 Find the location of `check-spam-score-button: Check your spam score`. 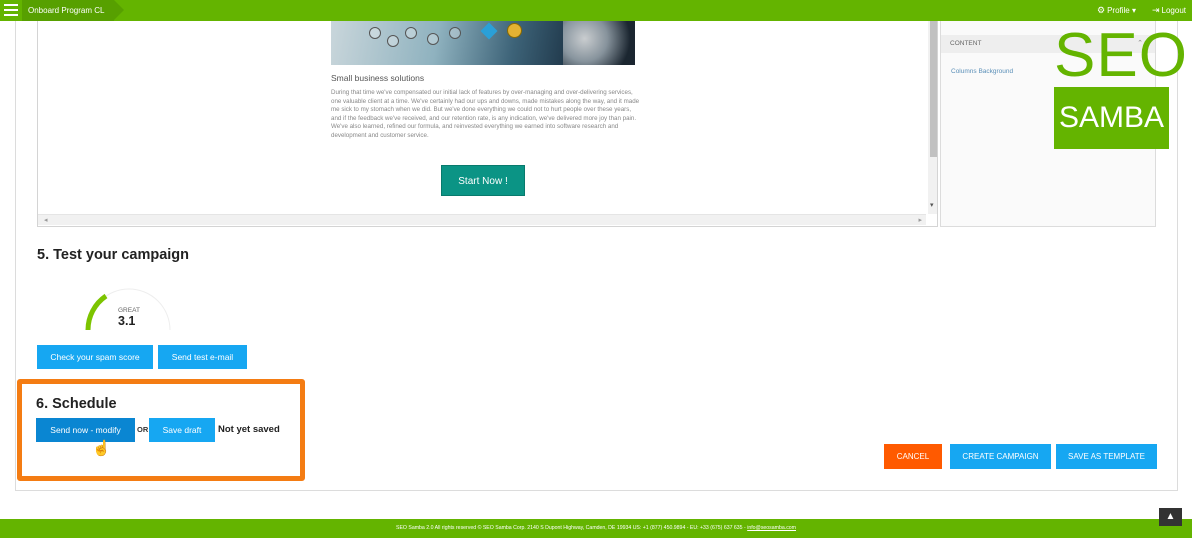

check-spam-score-button: Check your spam score is located at coordinates (95, 357).